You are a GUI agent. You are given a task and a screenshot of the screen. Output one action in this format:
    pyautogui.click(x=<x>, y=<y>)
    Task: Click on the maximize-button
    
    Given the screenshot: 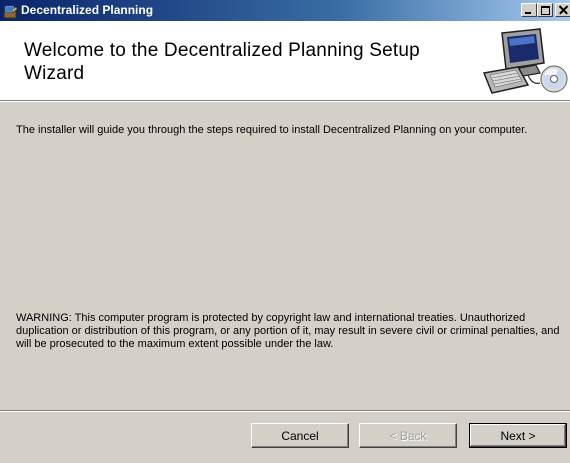 What is the action you would take?
    pyautogui.click(x=545, y=10)
    